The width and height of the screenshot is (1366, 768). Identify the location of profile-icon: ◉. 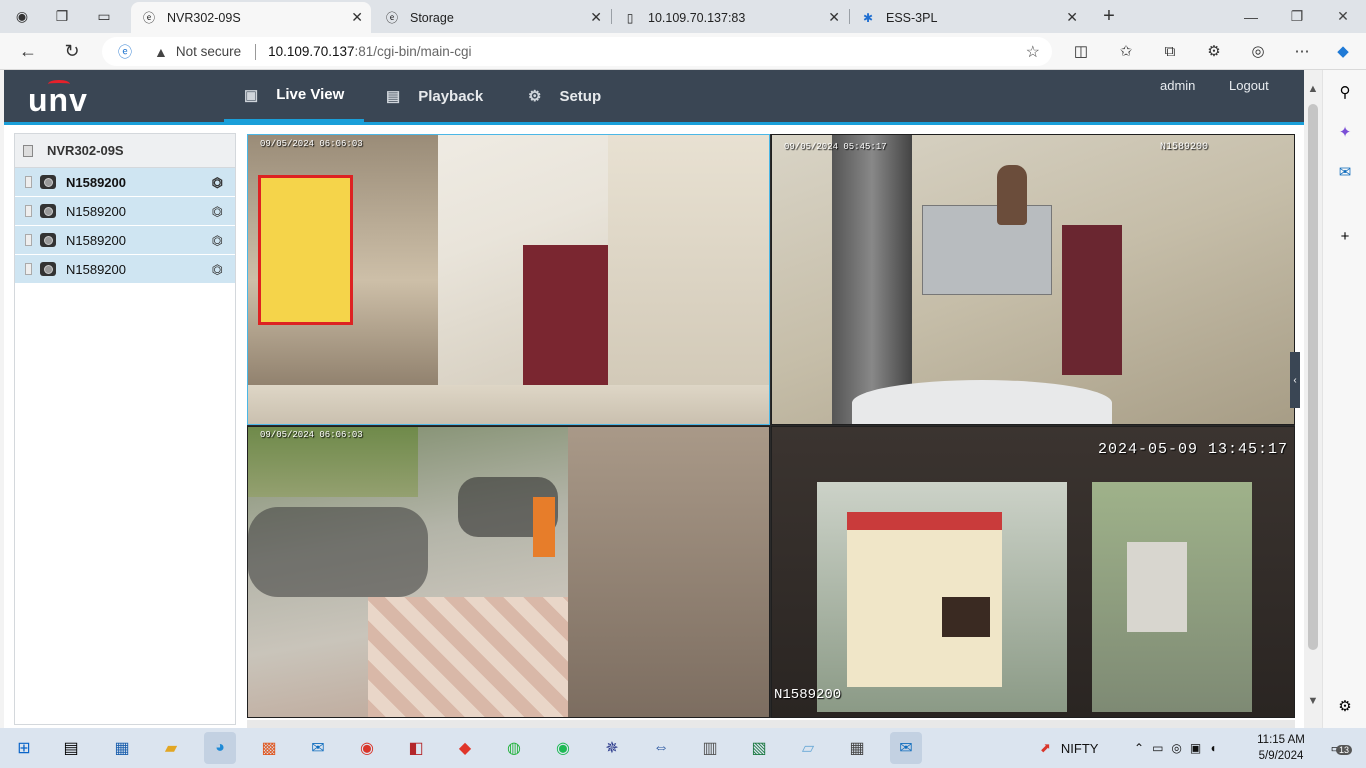
(22, 16).